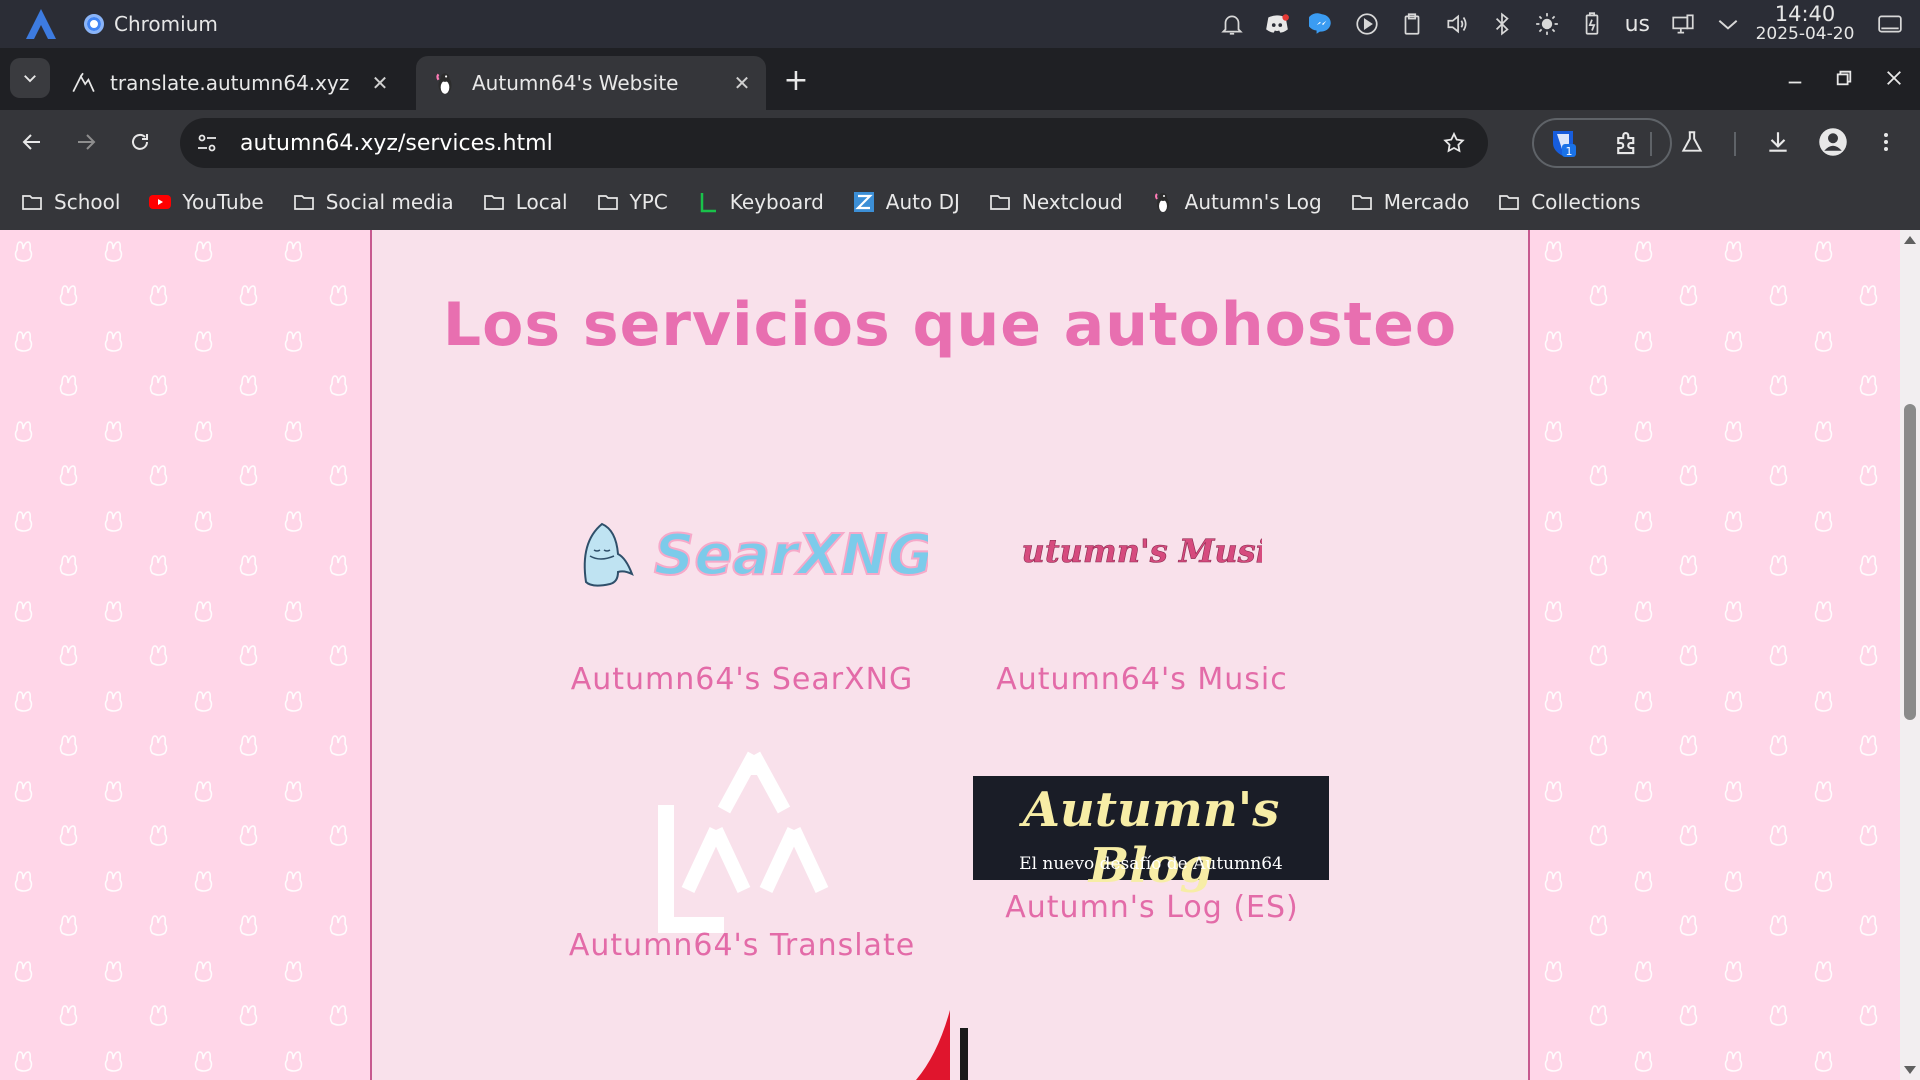 The width and height of the screenshot is (1920, 1080). I want to click on bookmark-label: Mercado, so click(1426, 202).